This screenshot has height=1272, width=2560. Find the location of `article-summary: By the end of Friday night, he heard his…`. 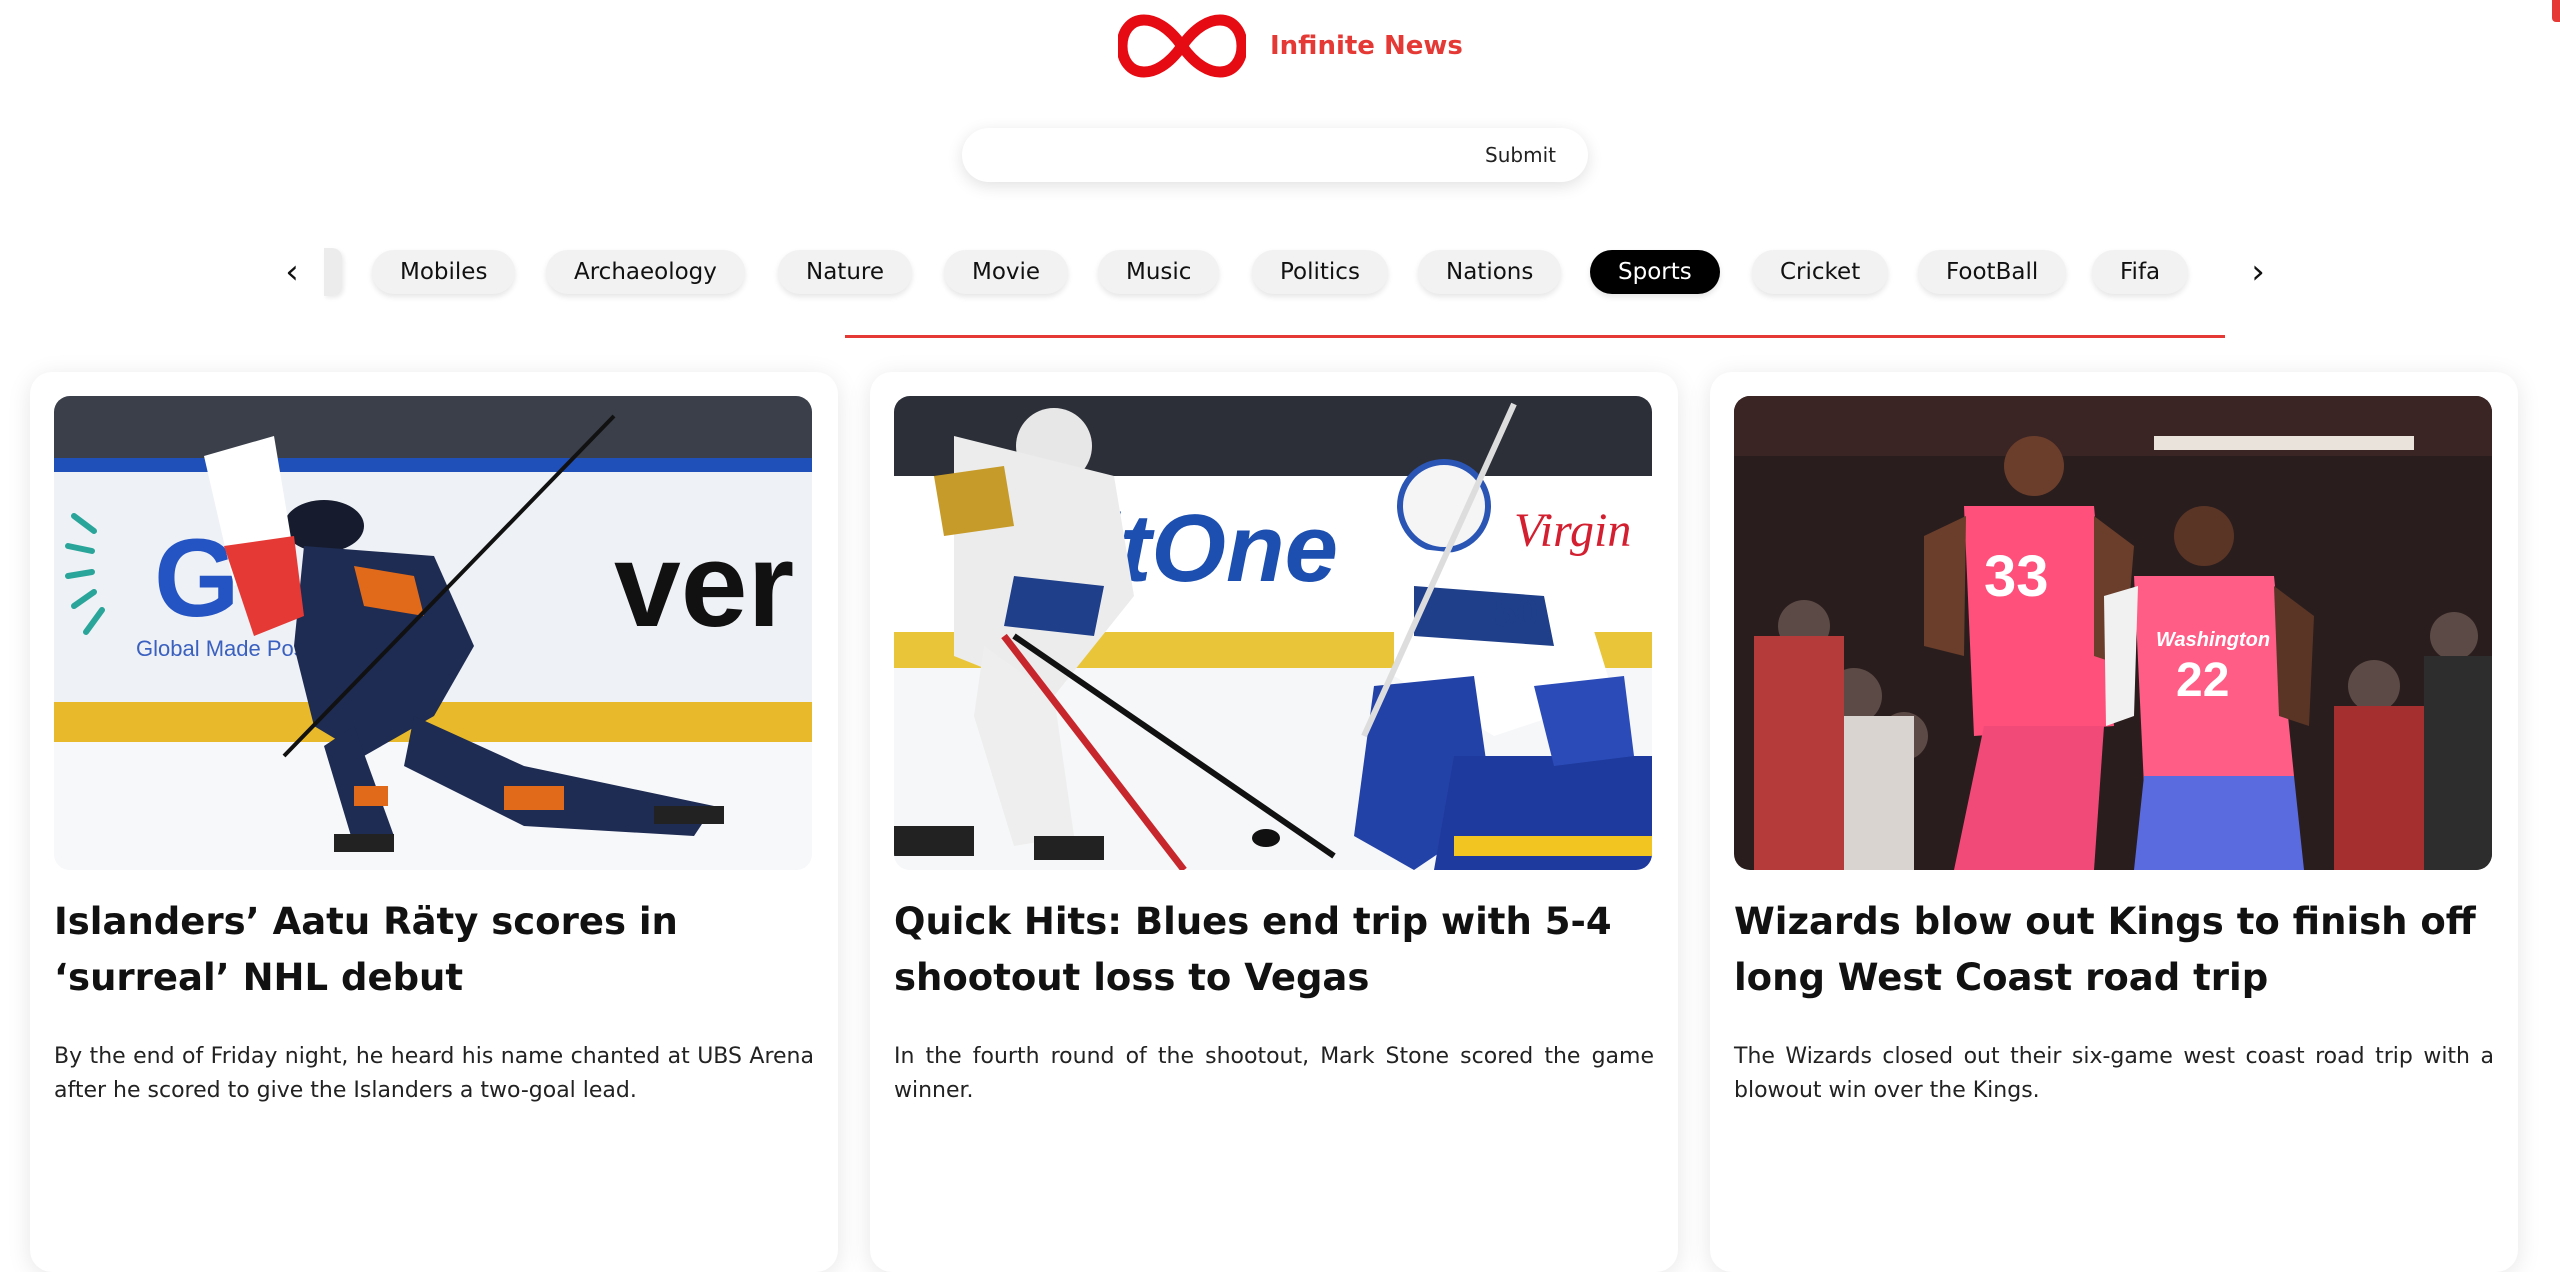

article-summary: By the end of Friday night, he heard his… is located at coordinates (434, 1073).